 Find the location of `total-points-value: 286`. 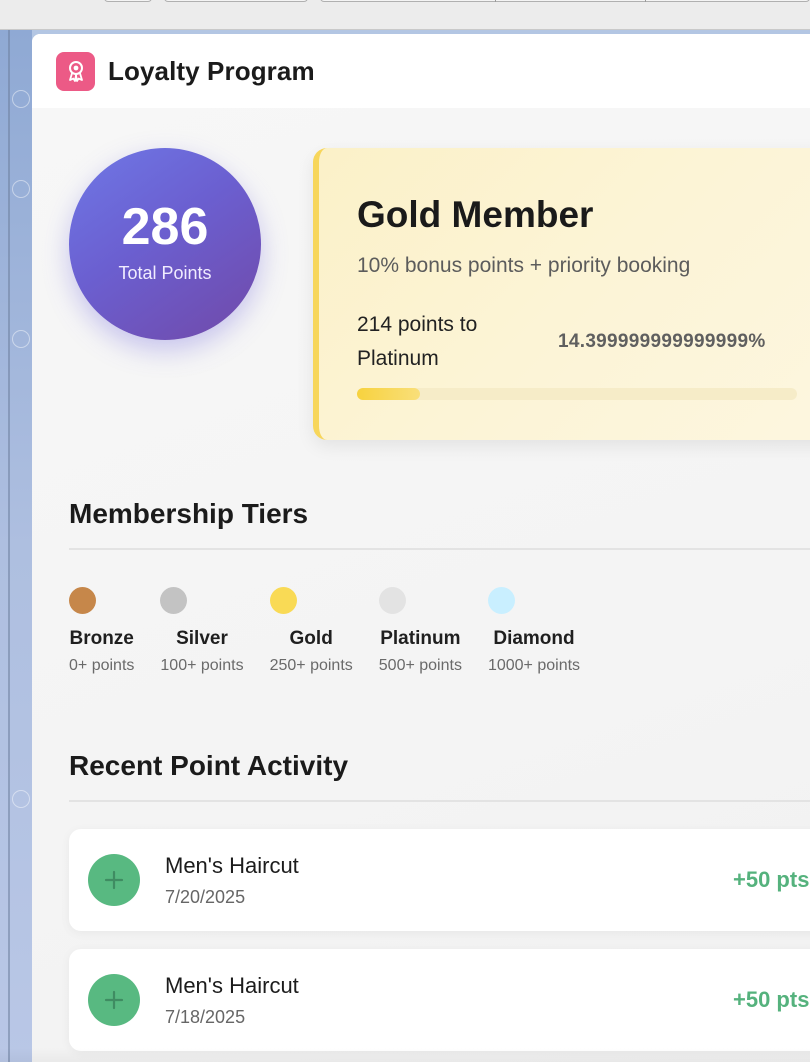

total-points-value: 286 is located at coordinates (165, 226).